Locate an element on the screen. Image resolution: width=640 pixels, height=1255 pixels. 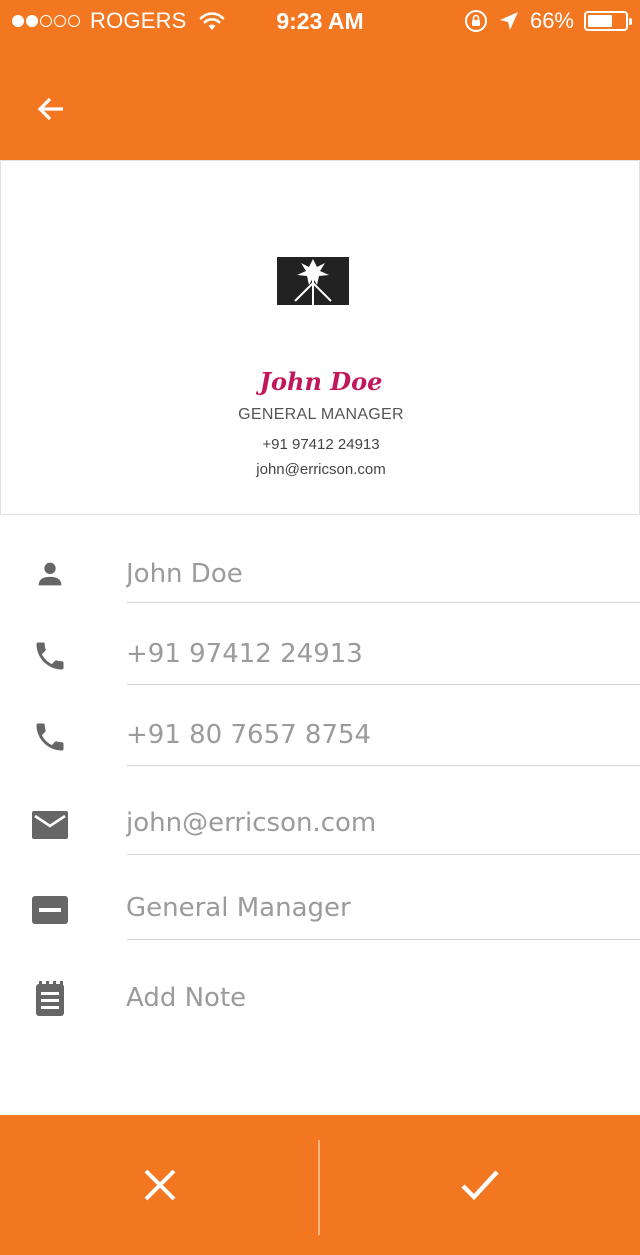
phone1-field-underline is located at coordinates (383, 684).